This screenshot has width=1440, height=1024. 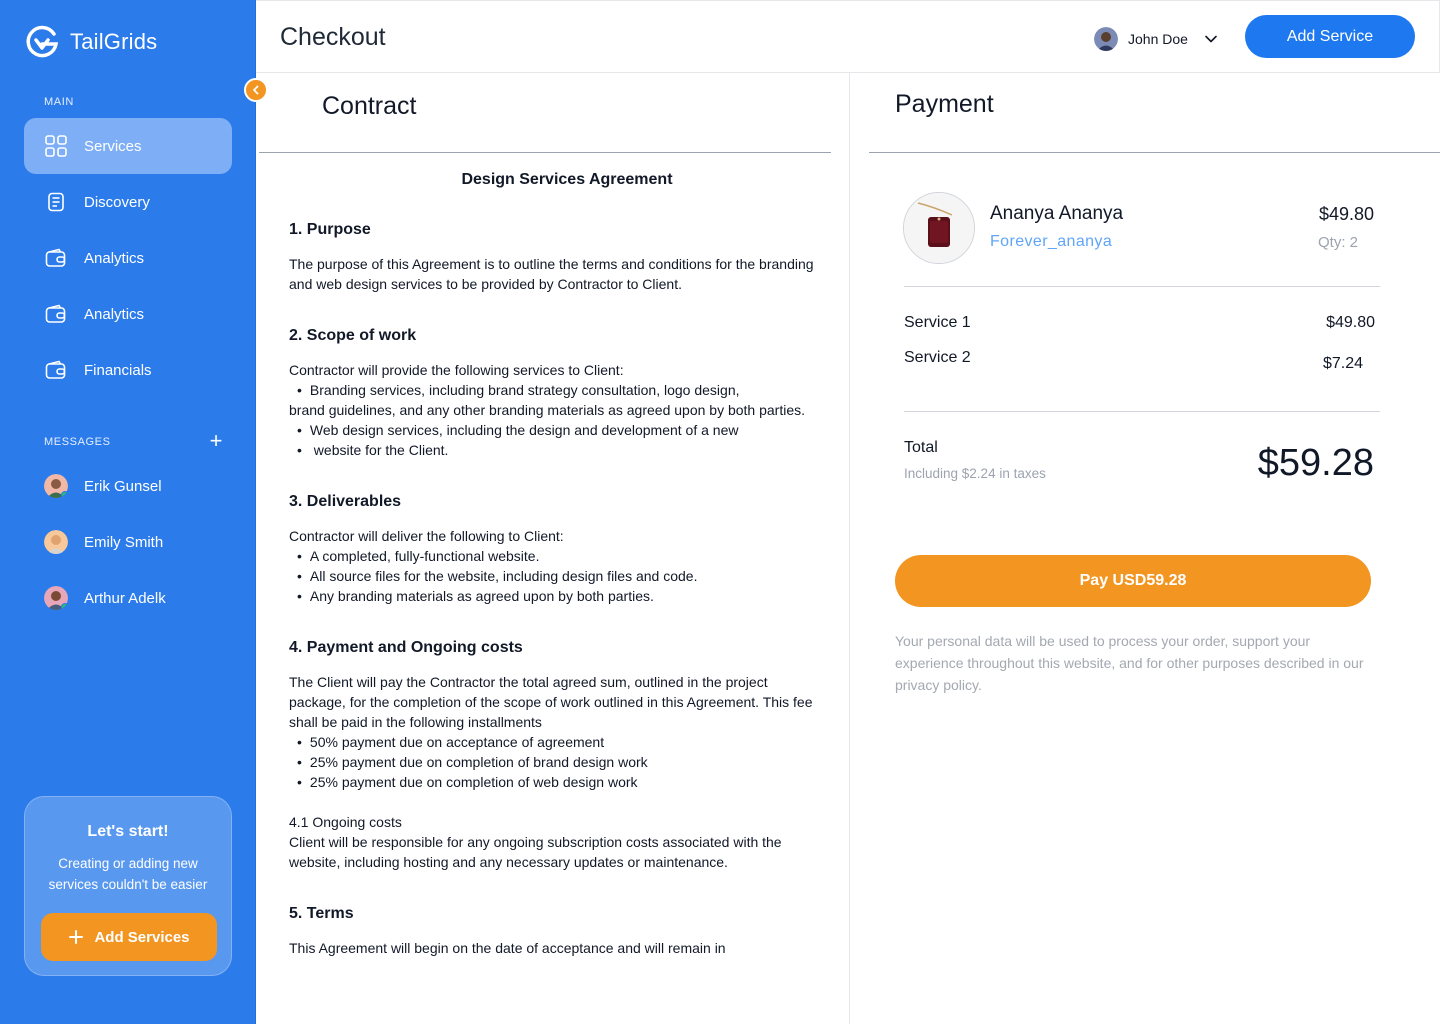 I want to click on user-menu: John Doe, so click(x=1156, y=39).